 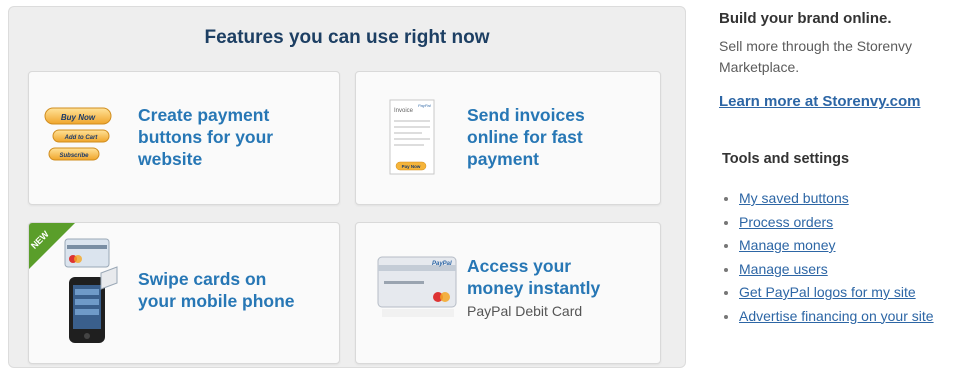 I want to click on feature-card-mobile-swipe: NEW Swipe cards on your mobile phone, so click(x=184, y=293).